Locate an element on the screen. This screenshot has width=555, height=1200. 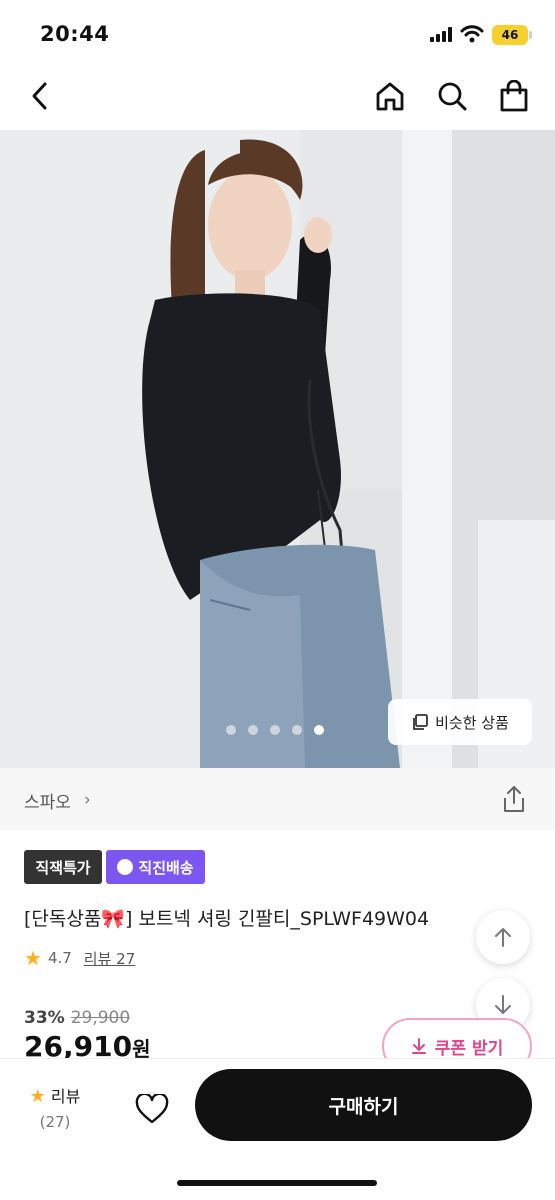
direct-shipping-badge: 직진배송 is located at coordinates (155, 867).